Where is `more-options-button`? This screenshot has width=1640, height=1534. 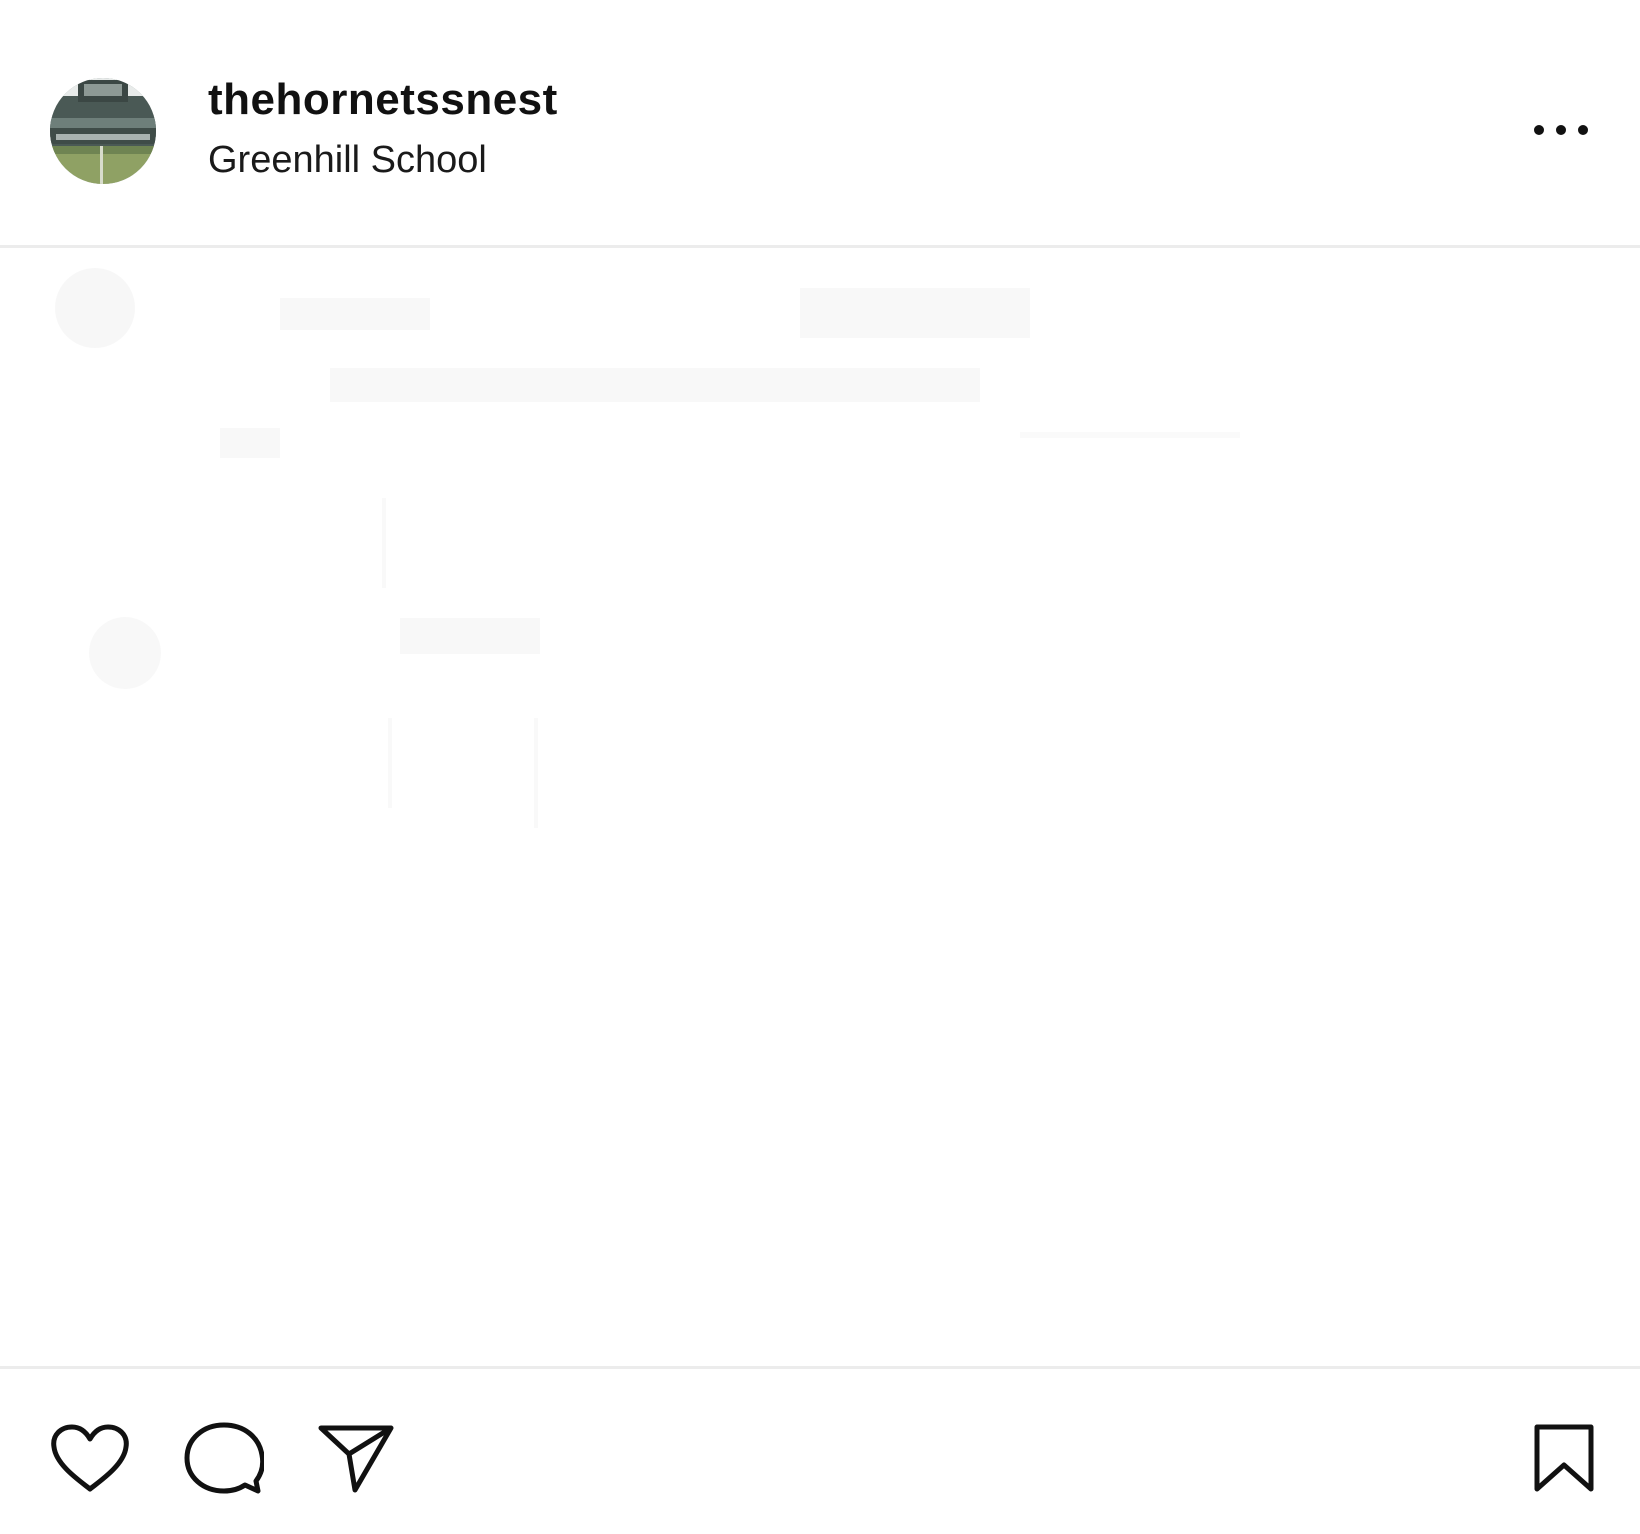
more-options-button is located at coordinates (1561, 130).